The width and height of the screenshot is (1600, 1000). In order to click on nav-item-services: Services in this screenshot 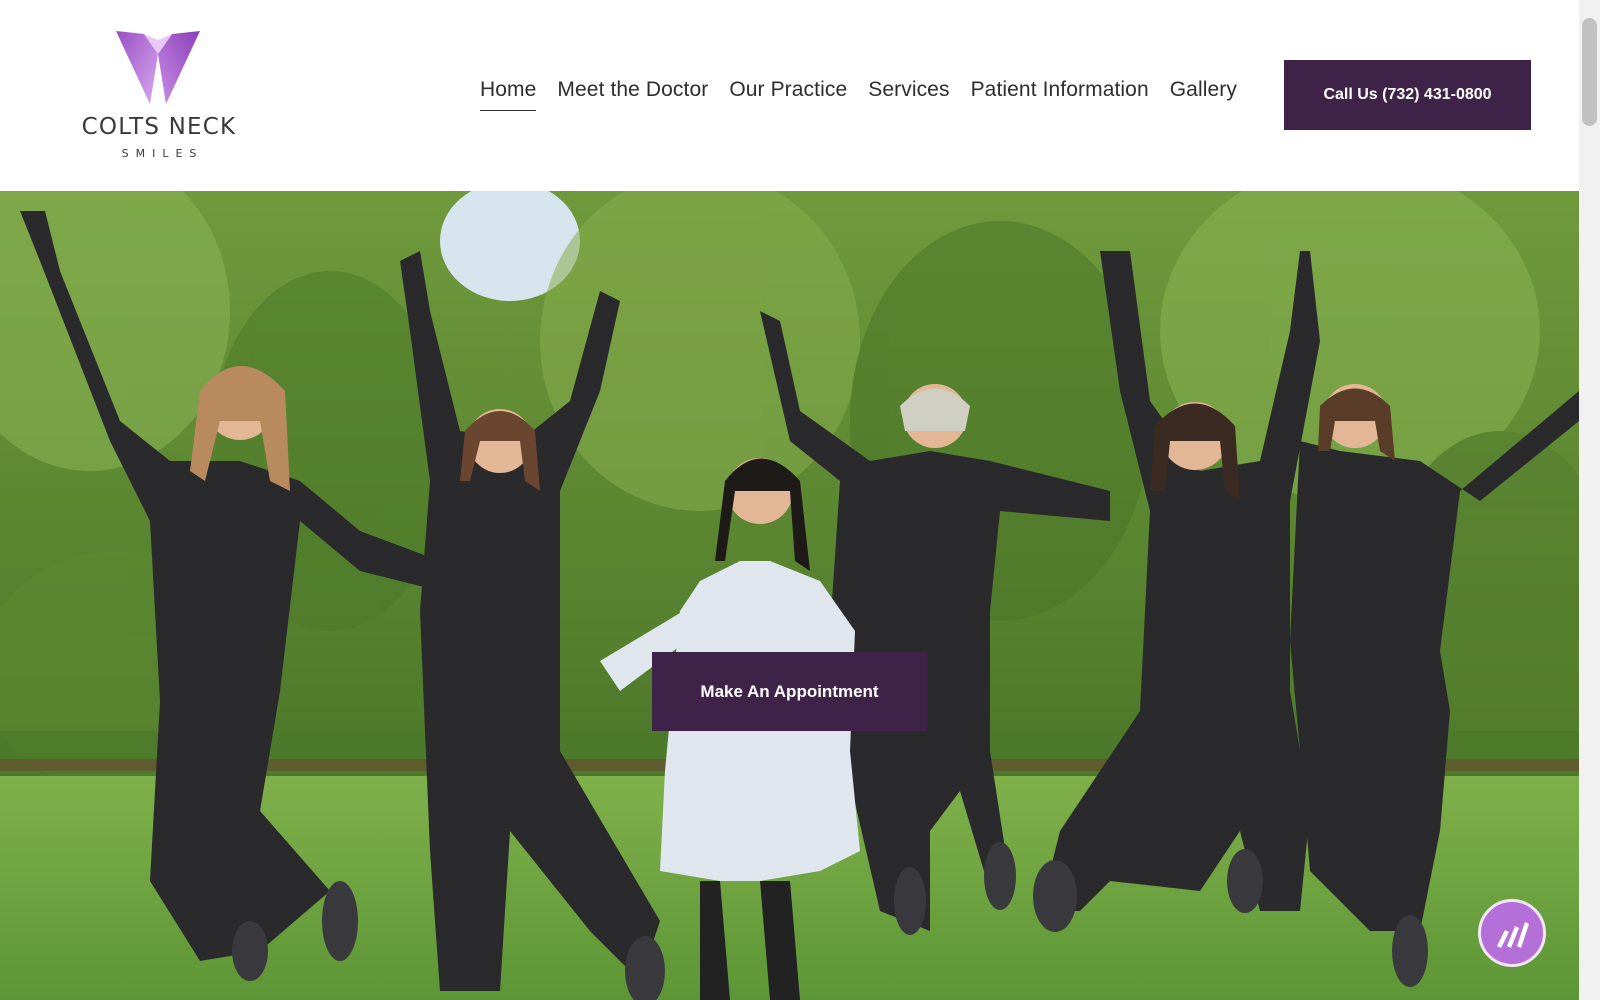, I will do `click(908, 94)`.